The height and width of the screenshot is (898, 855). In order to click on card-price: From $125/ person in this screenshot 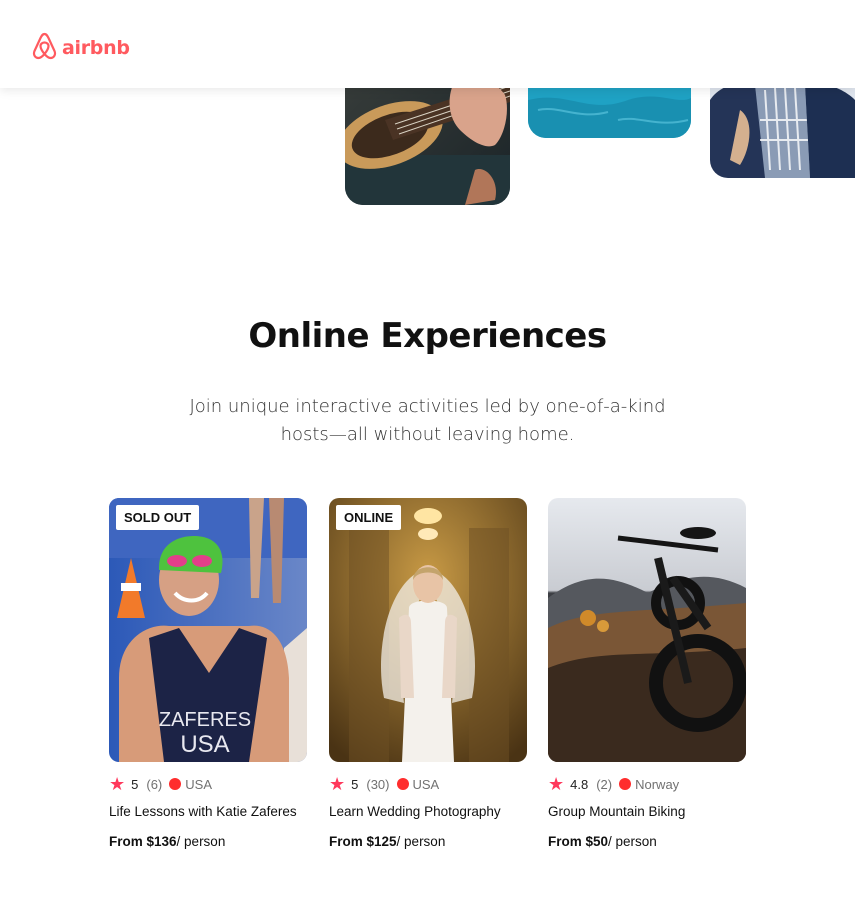, I will do `click(428, 841)`.